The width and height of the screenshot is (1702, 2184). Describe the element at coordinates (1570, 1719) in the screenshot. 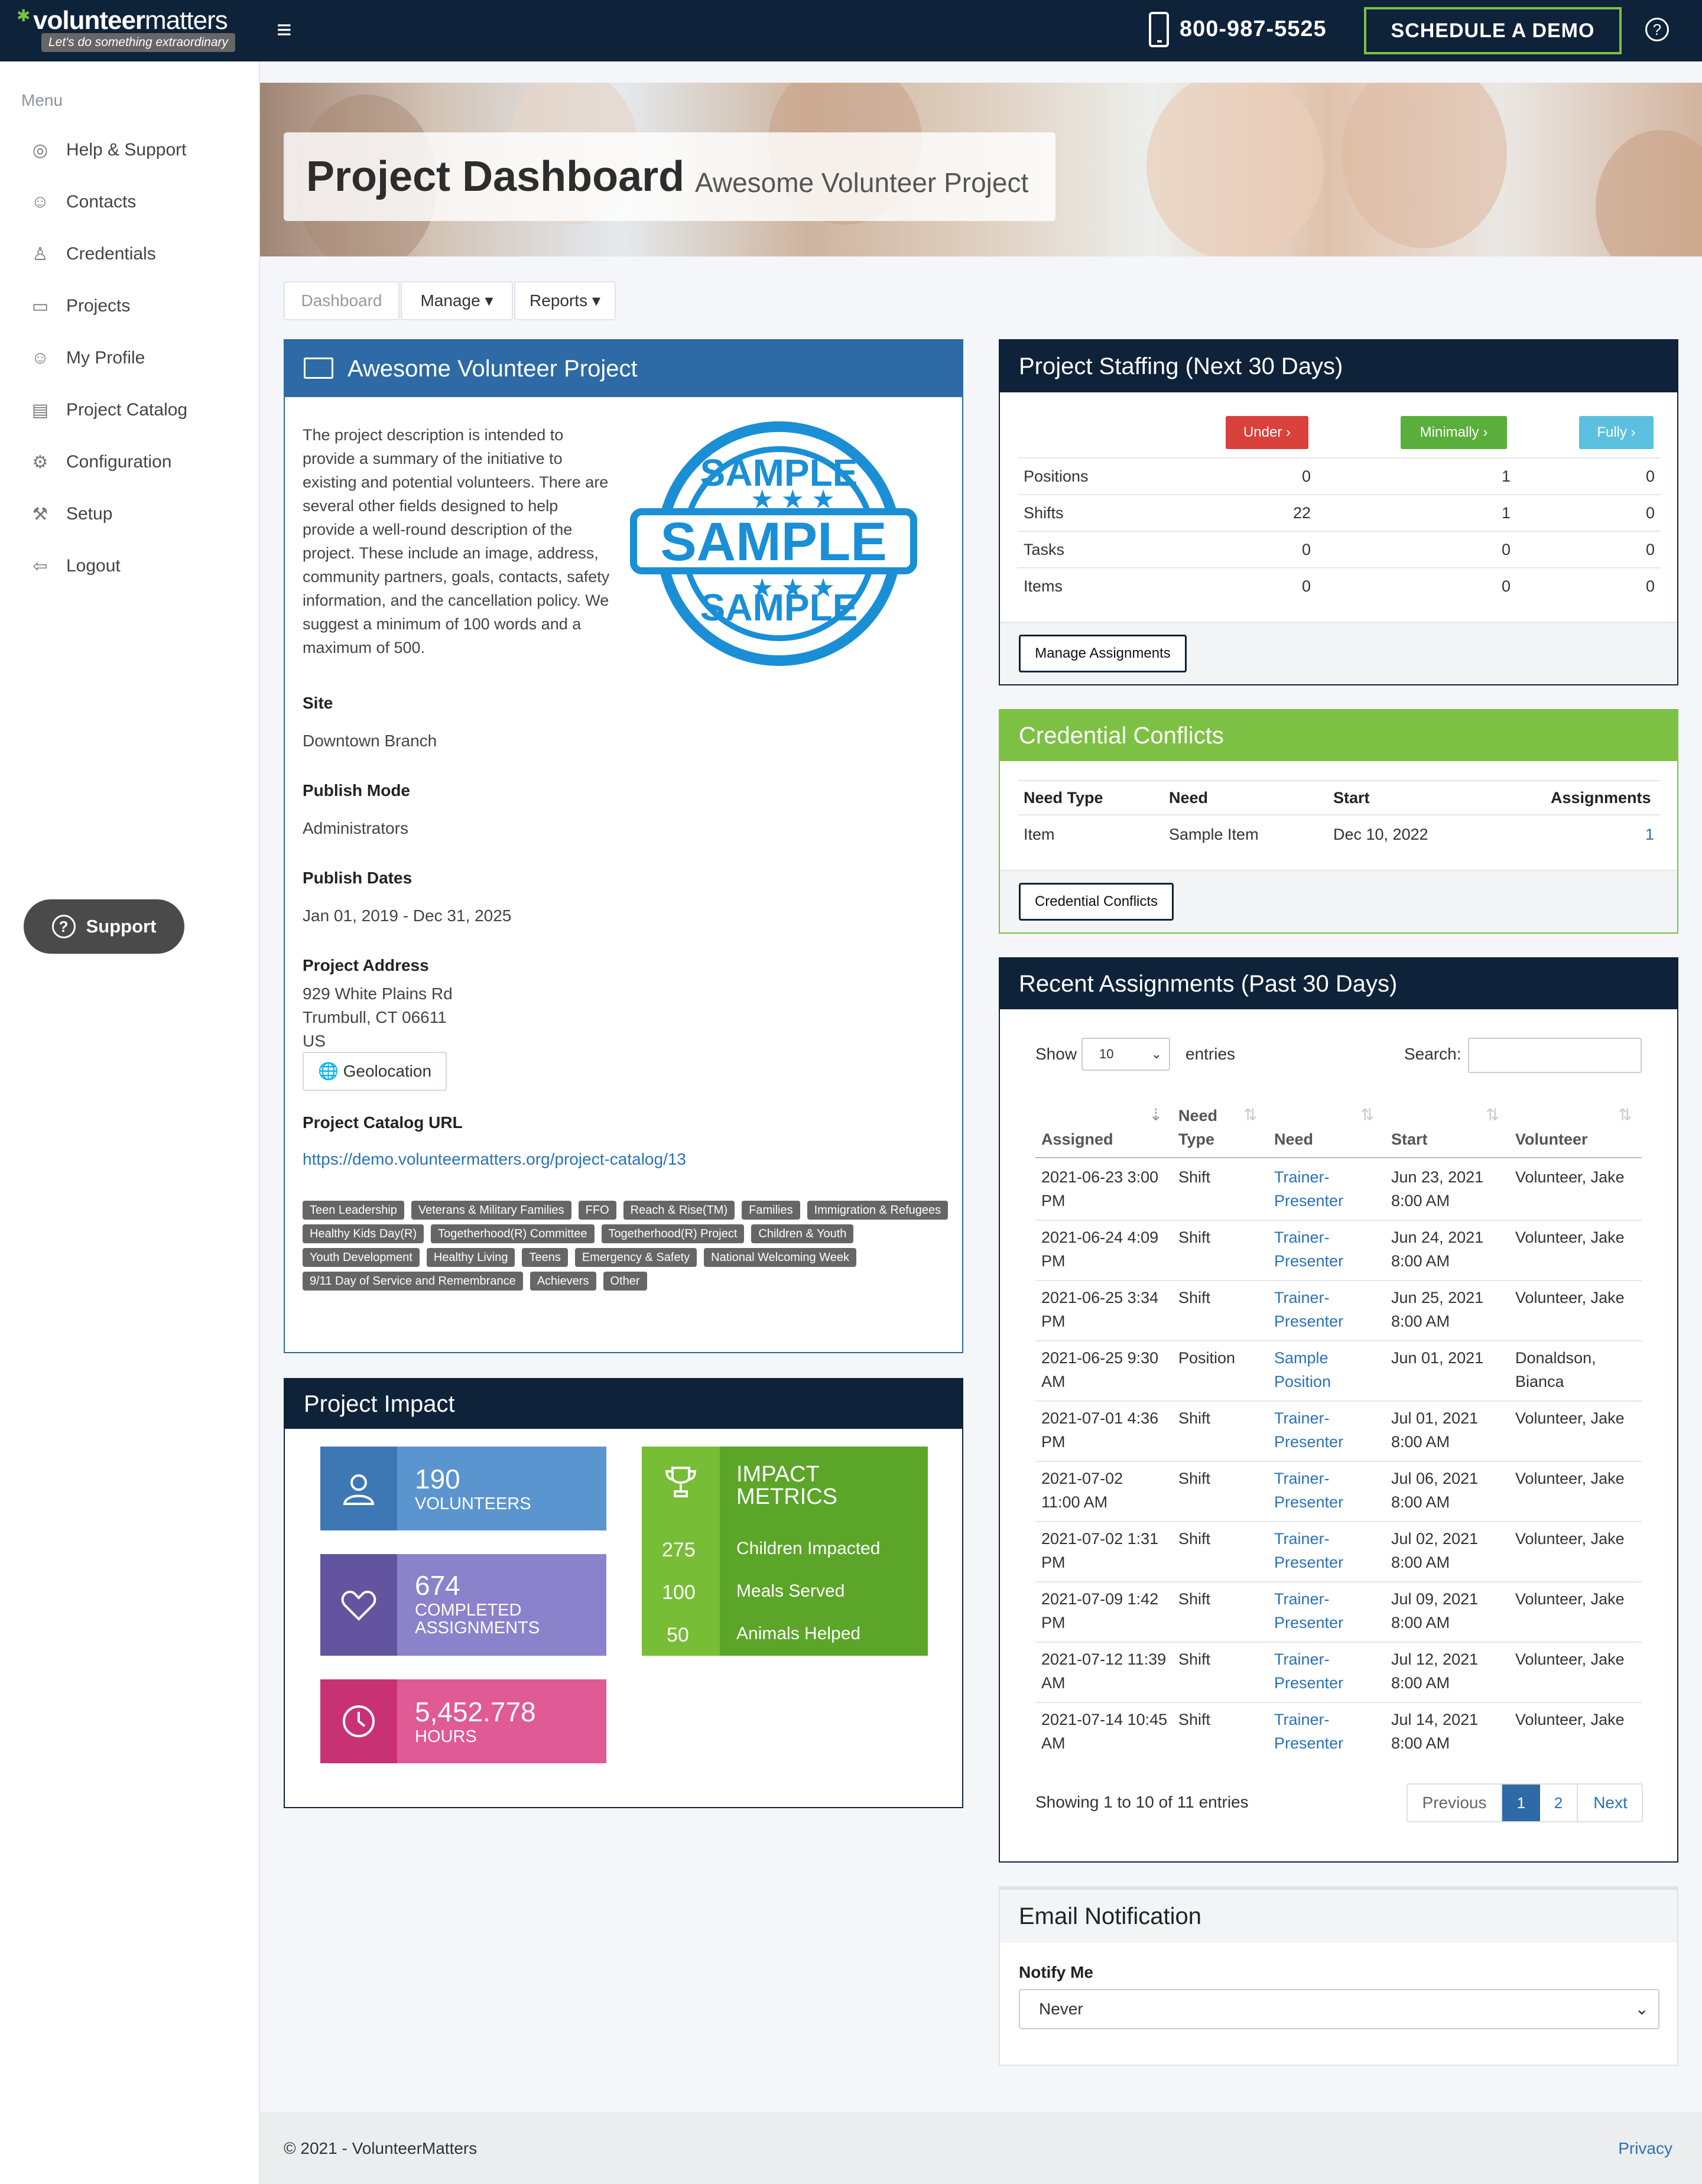

I see `cell-volunteer: Volunteer, Jake` at that location.